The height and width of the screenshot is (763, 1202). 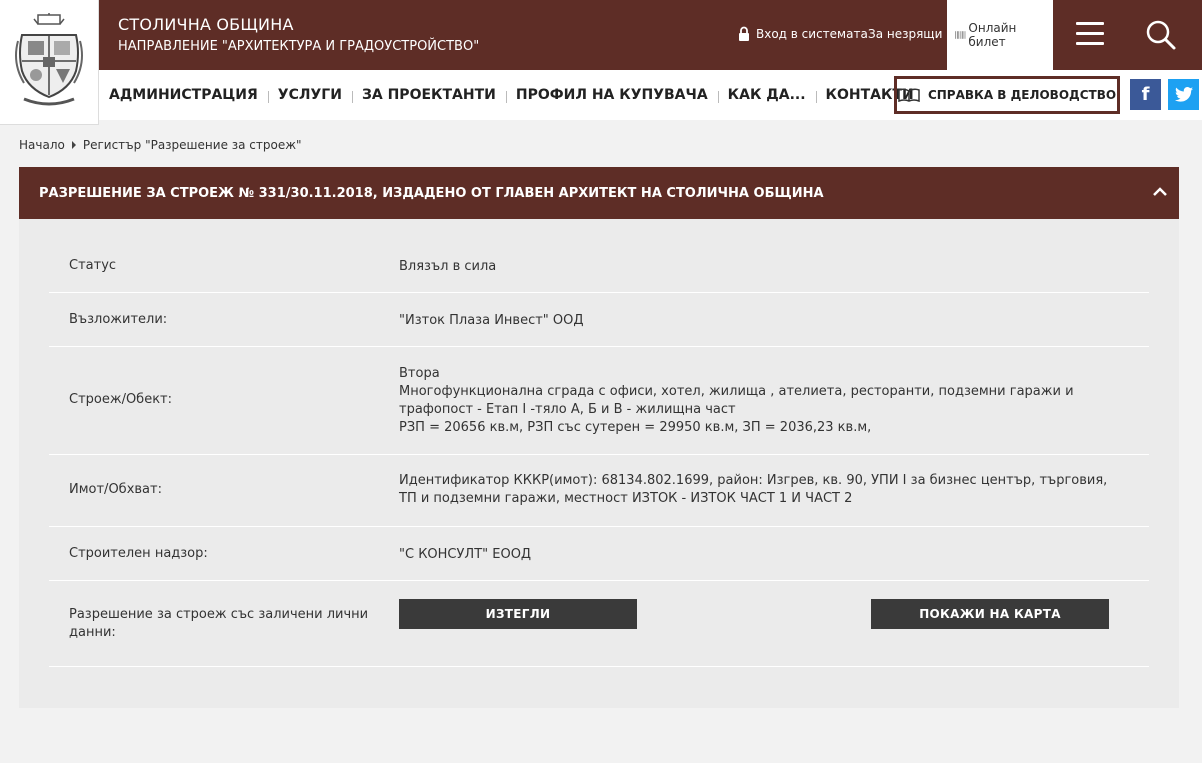 What do you see at coordinates (960, 35) in the screenshot?
I see `barcode-icon` at bounding box center [960, 35].